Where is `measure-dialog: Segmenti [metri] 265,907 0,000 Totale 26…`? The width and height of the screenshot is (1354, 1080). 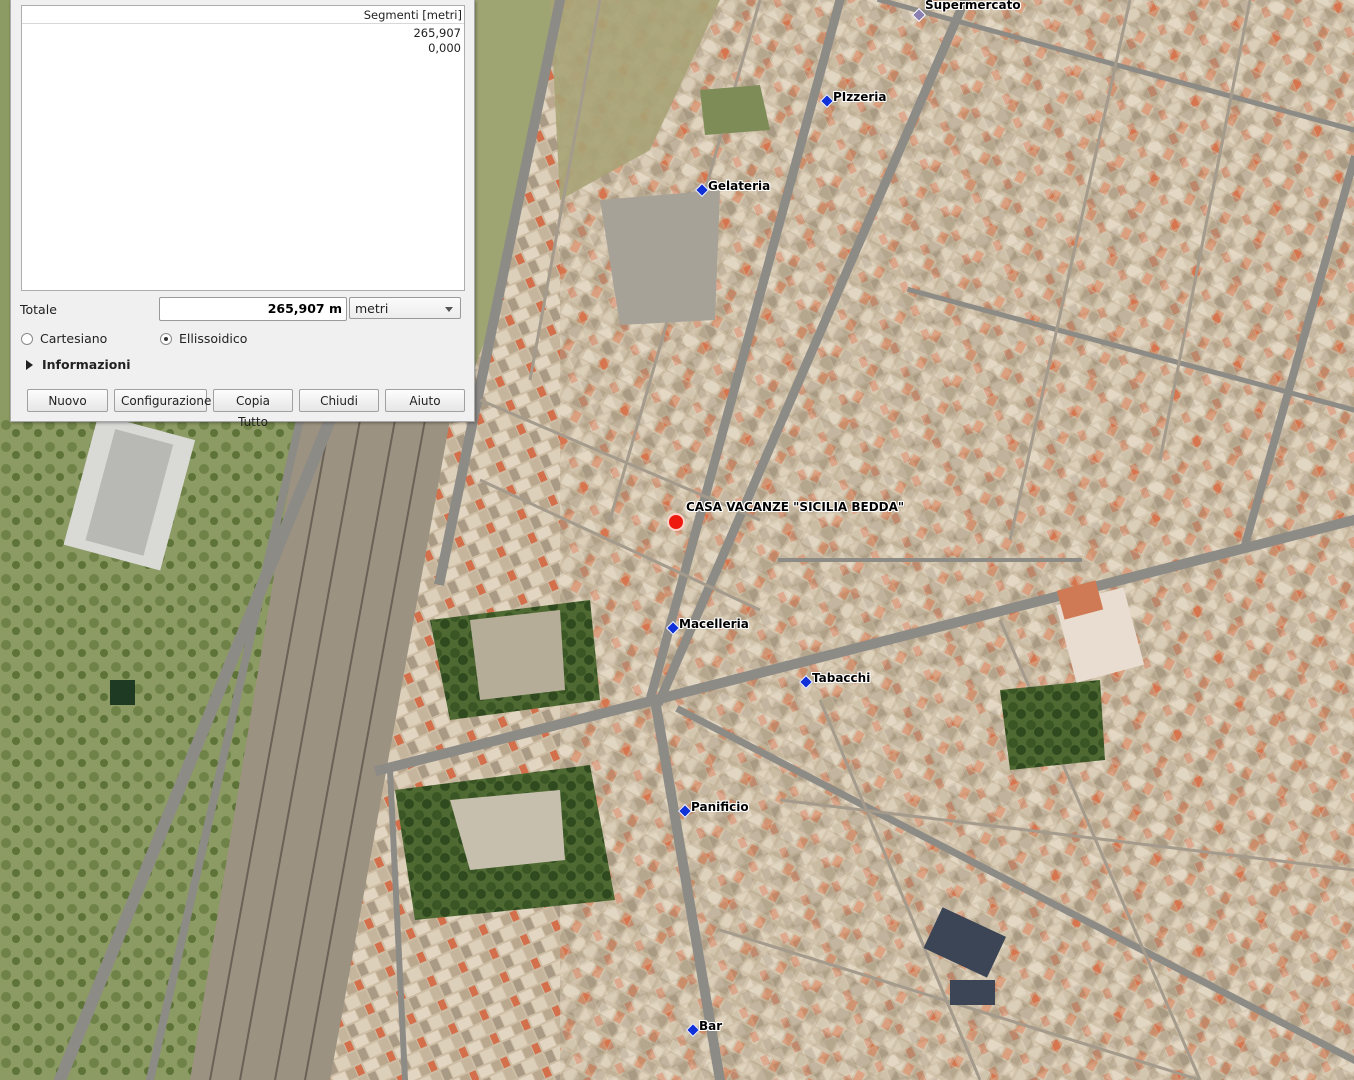
measure-dialog: Segmenti [metri] 265,907 0,000 Totale 26… is located at coordinates (242, 214).